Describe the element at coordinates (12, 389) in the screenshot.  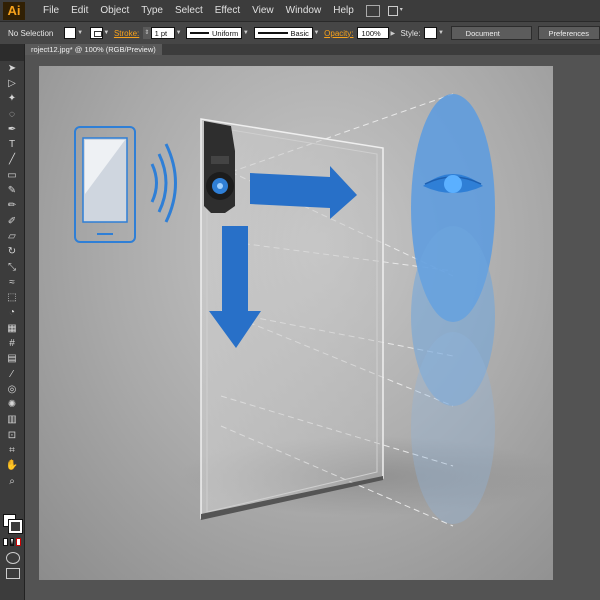
I see `blend-icon: ◎` at that location.